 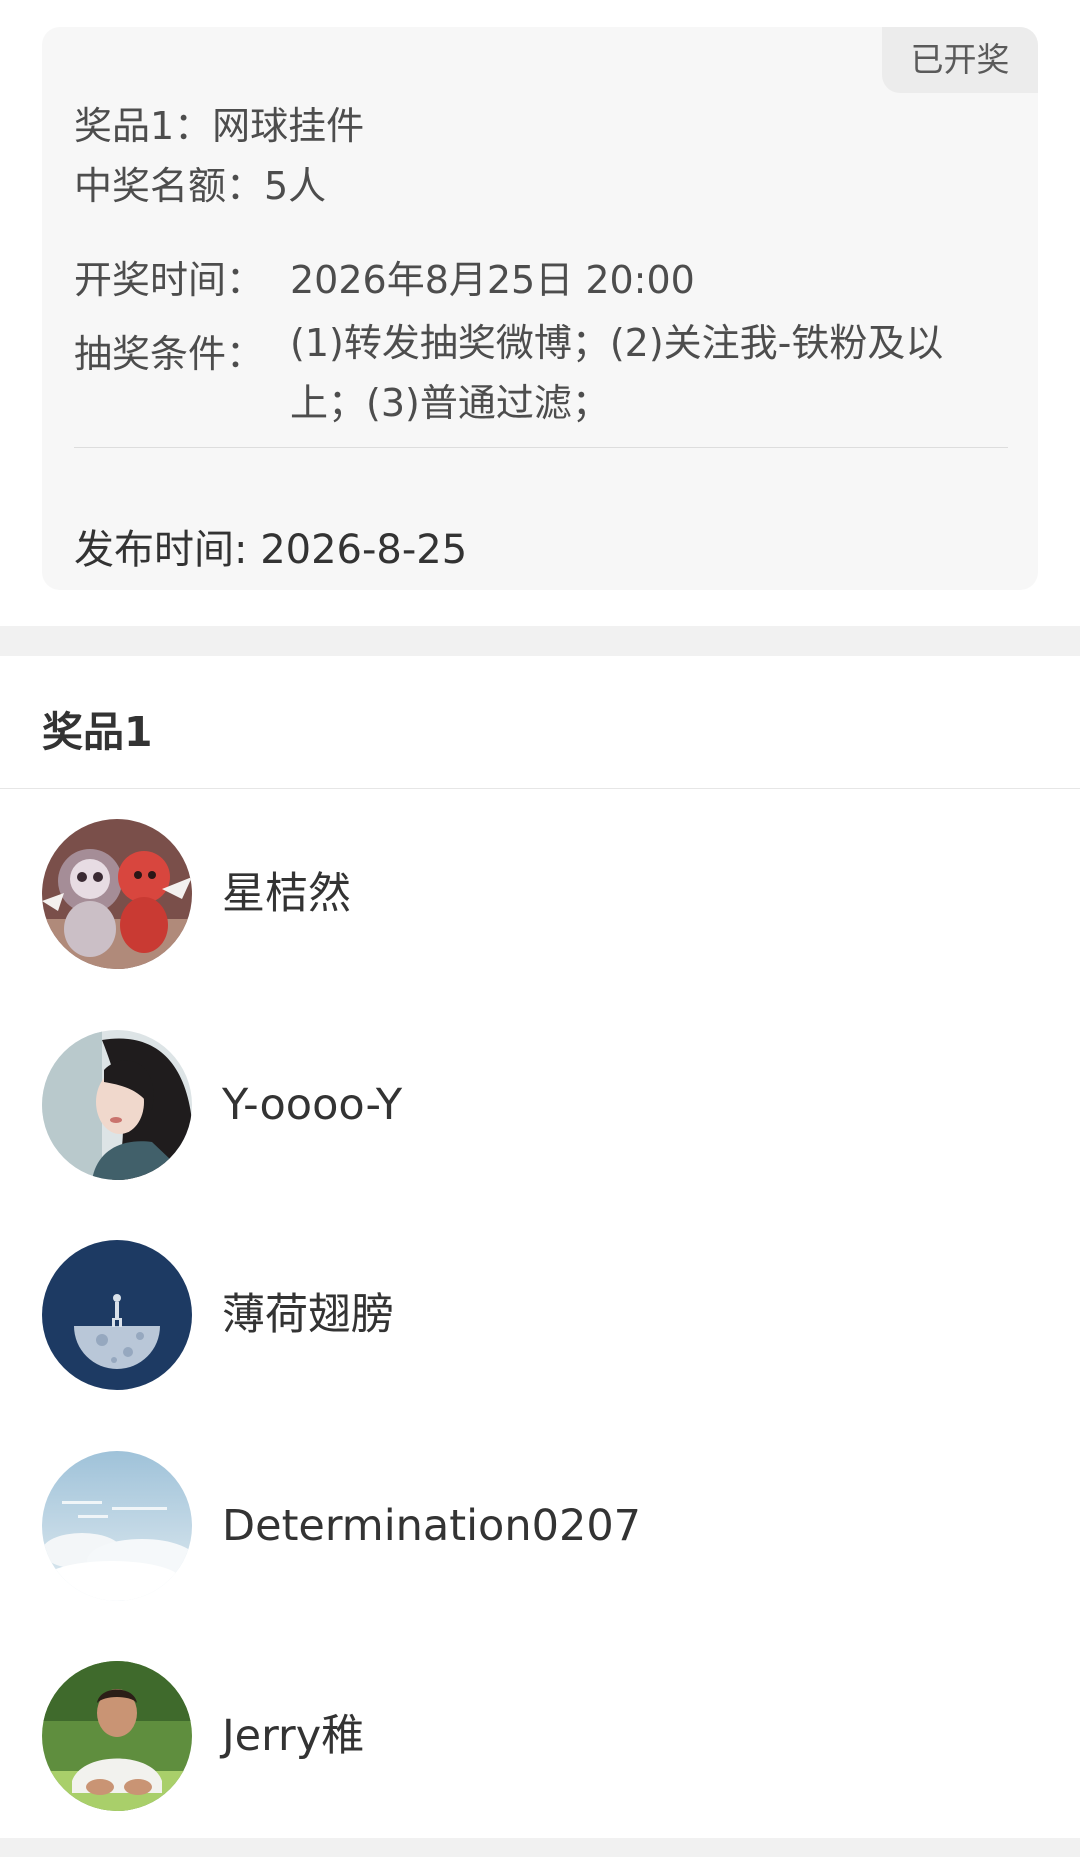 What do you see at coordinates (540, 788) in the screenshot?
I see `section-divider` at bounding box center [540, 788].